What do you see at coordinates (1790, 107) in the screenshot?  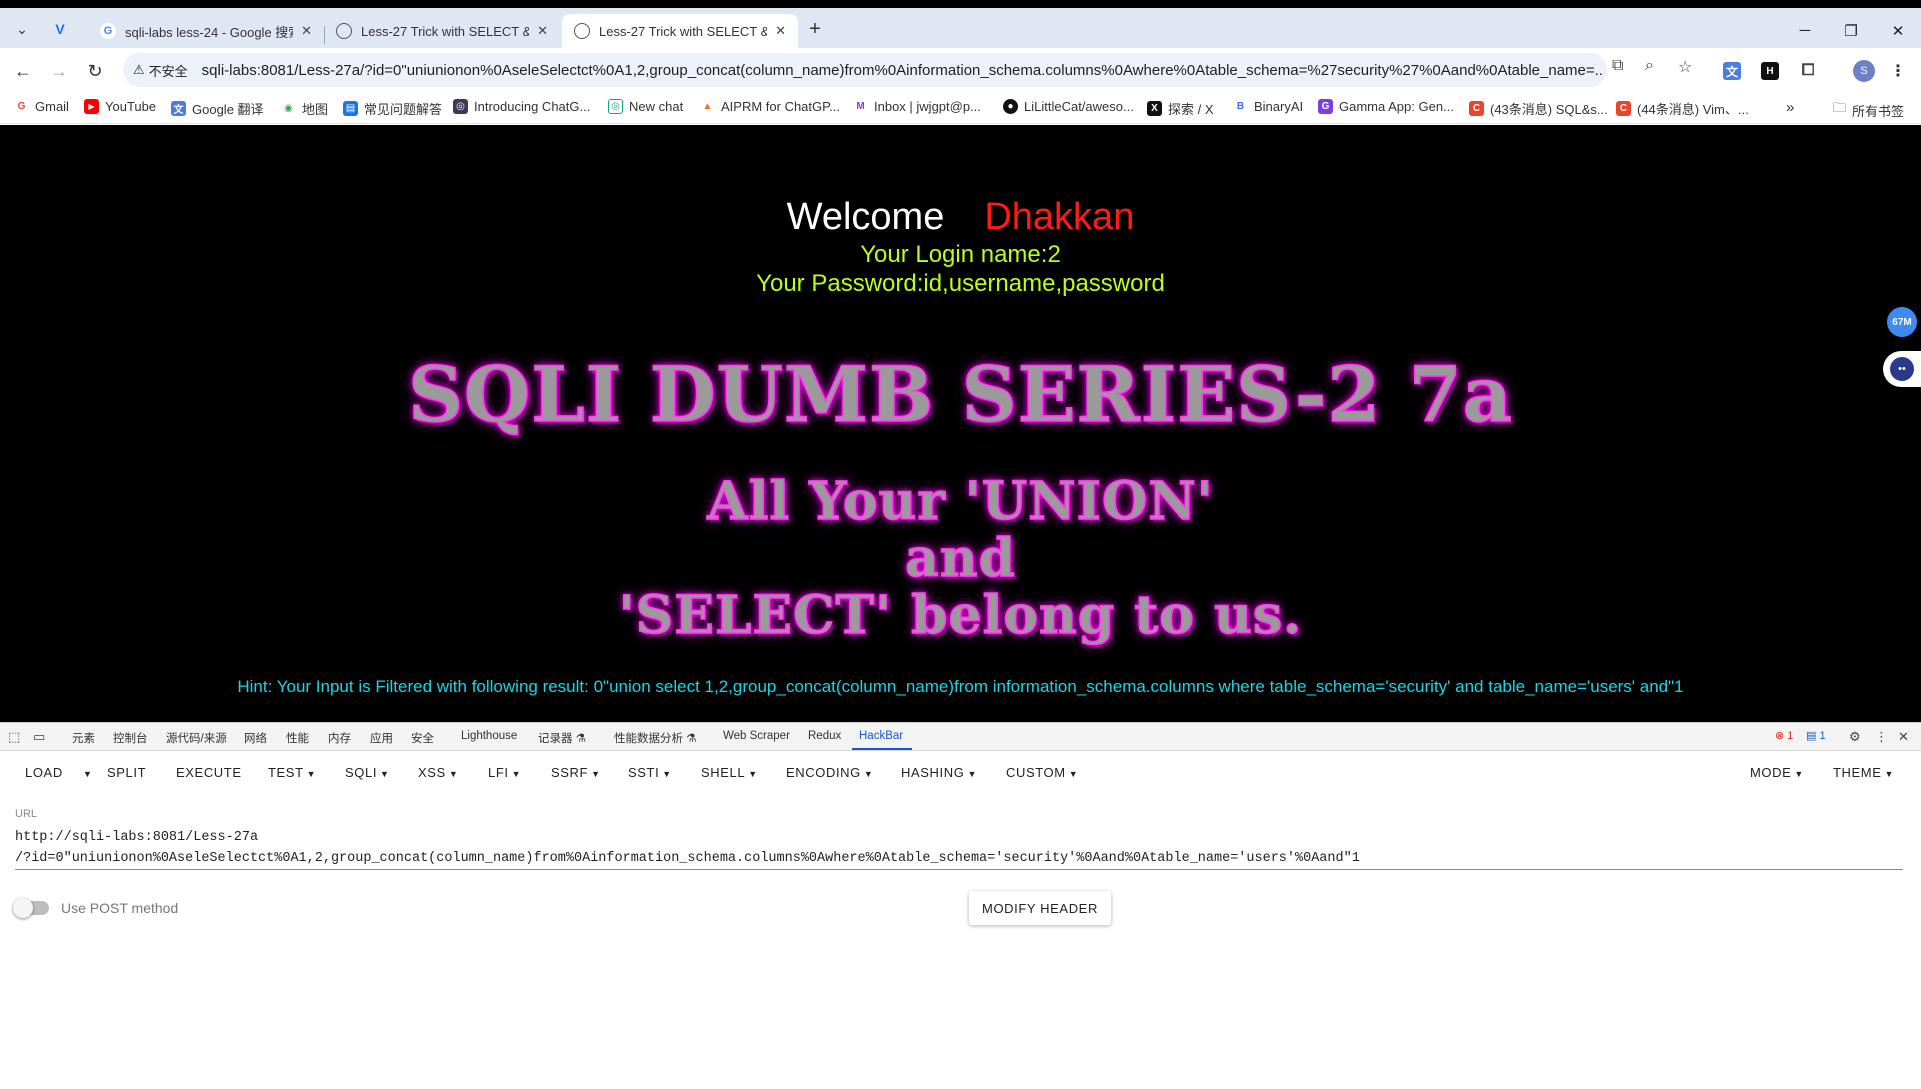 I see `more-bookmarks-chevron-icon: »` at bounding box center [1790, 107].